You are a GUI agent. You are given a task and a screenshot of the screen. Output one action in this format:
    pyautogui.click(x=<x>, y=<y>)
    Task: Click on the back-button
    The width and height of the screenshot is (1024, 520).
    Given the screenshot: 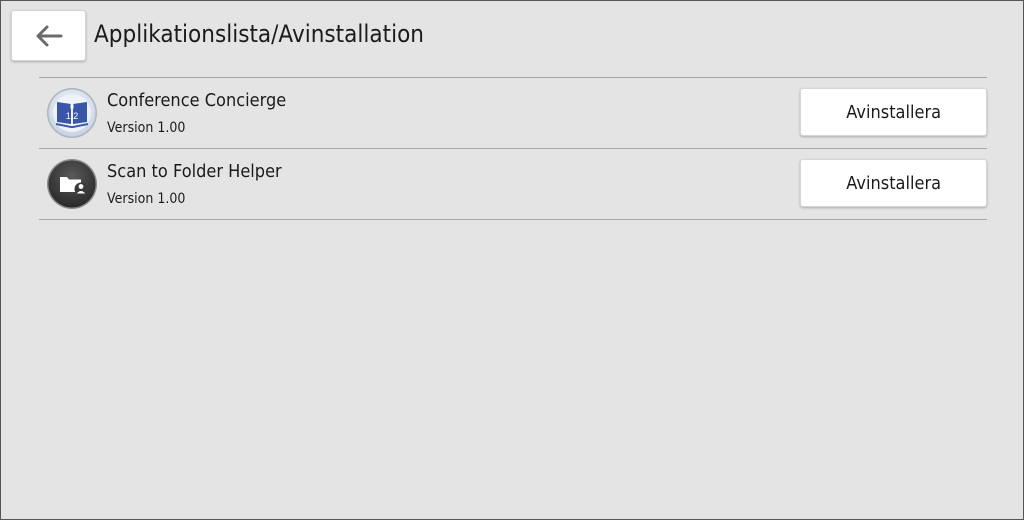 What is the action you would take?
    pyautogui.click(x=48, y=35)
    